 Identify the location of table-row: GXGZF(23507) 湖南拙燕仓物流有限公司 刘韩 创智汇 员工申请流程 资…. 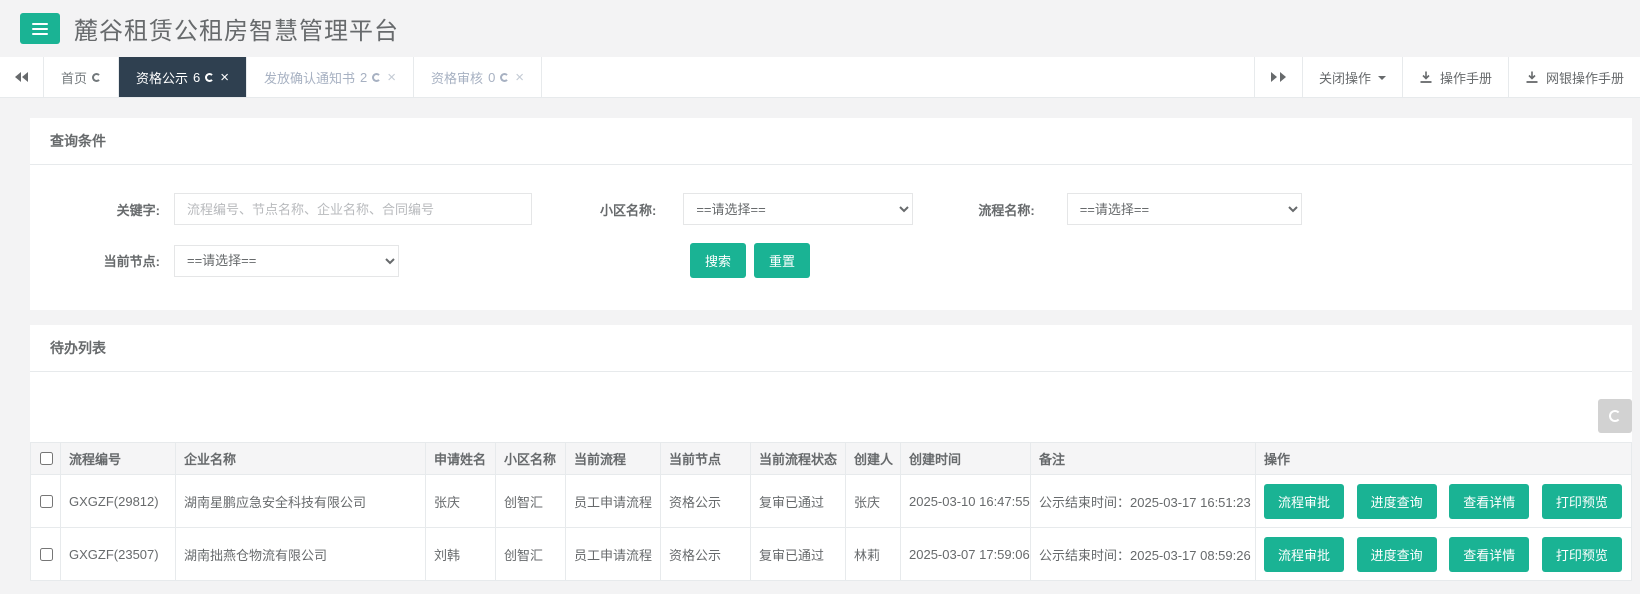
(831, 554).